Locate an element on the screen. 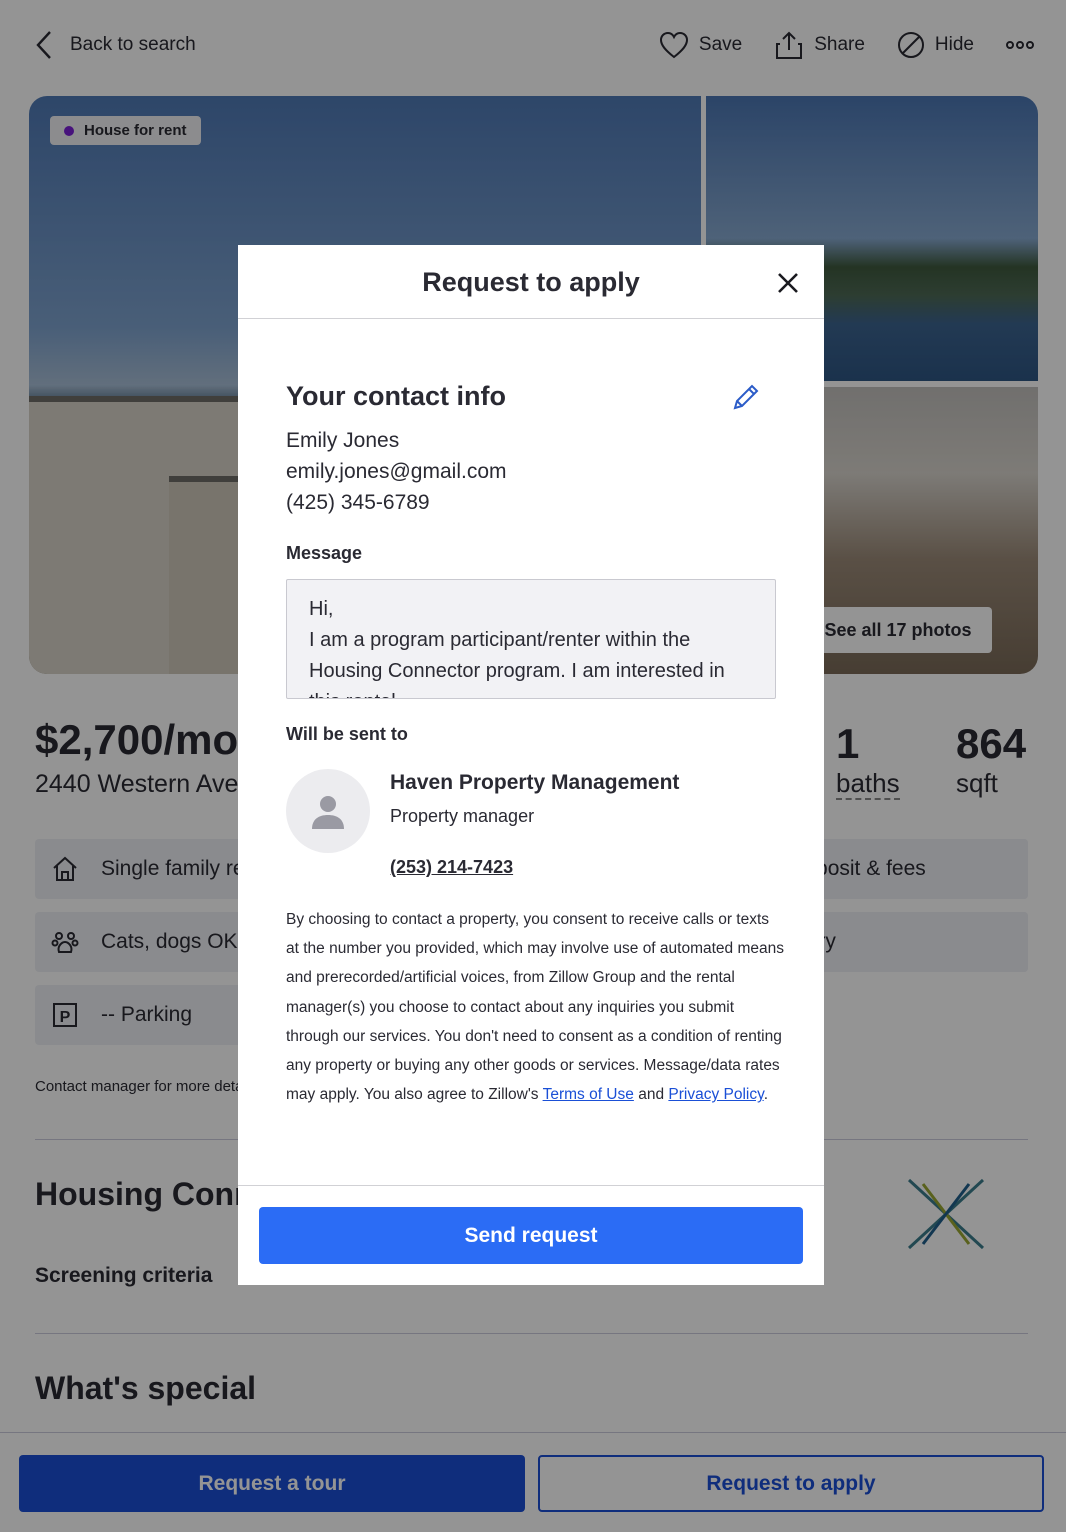  edit-contact-button is located at coordinates (746, 397).